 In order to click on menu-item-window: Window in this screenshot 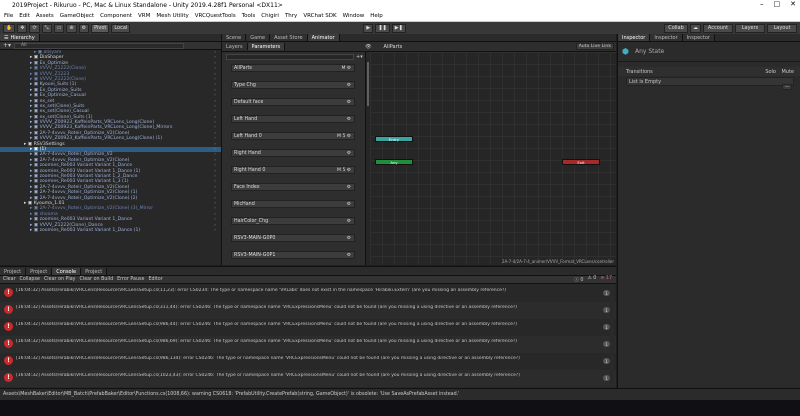, I will do `click(354, 16)`.